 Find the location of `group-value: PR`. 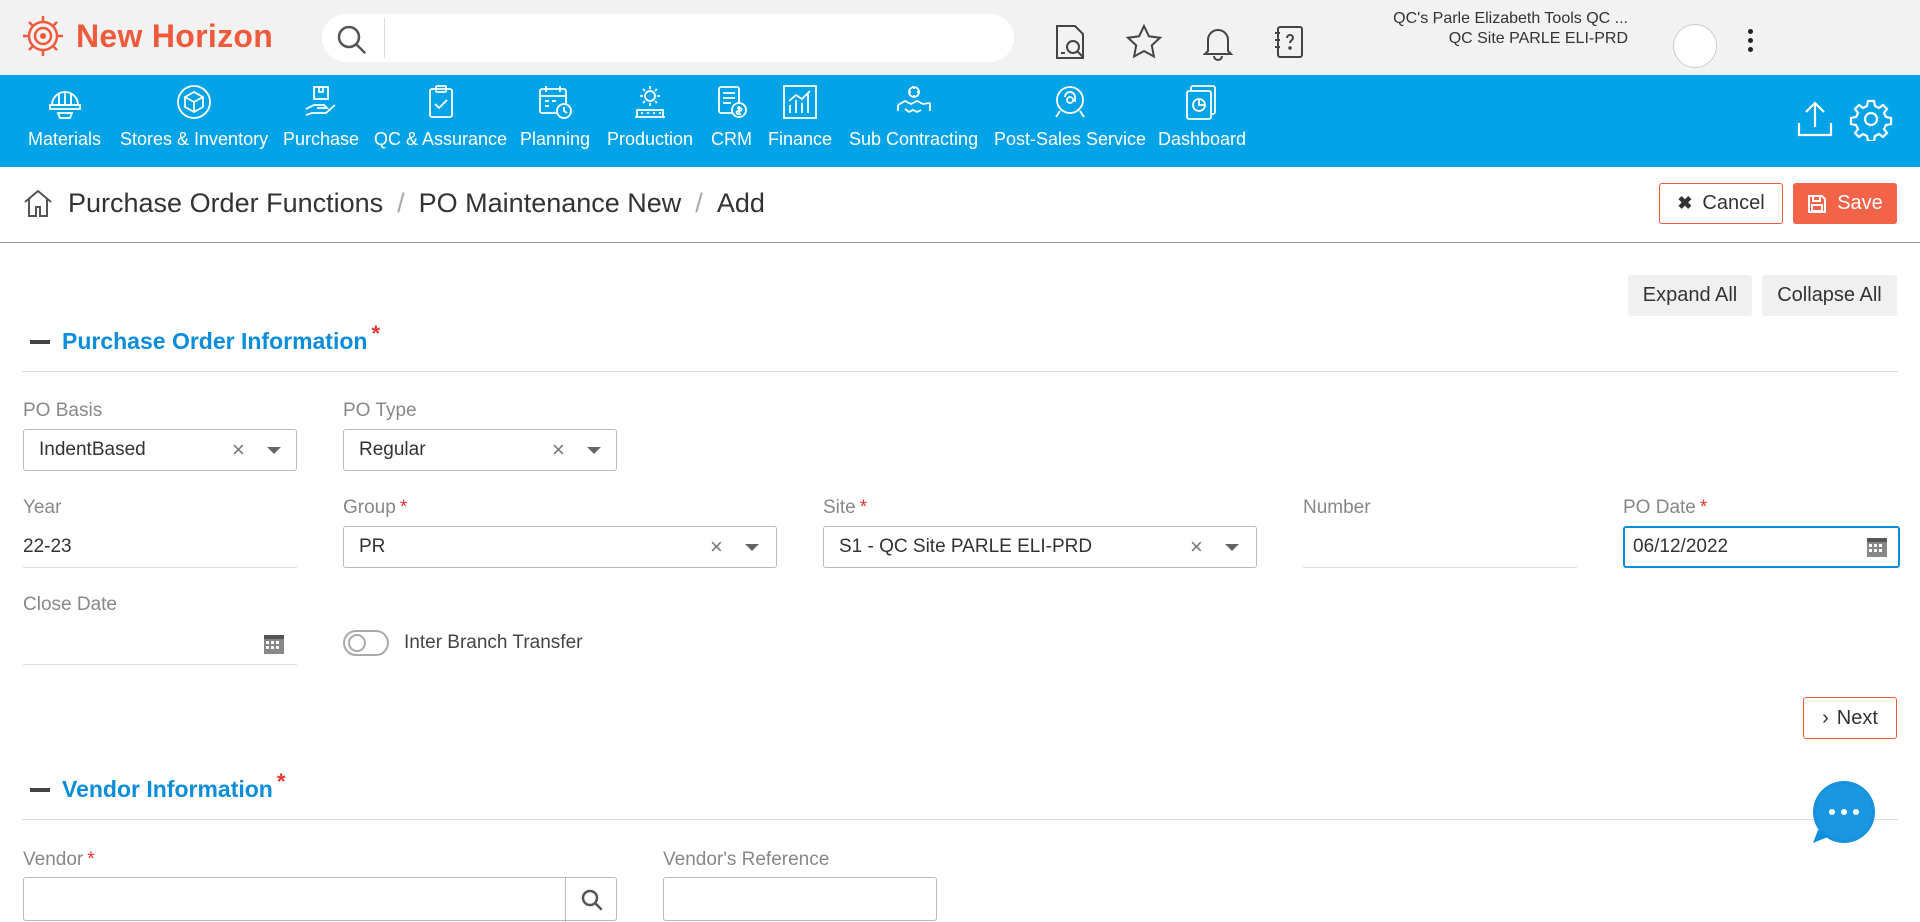

group-value: PR is located at coordinates (372, 546).